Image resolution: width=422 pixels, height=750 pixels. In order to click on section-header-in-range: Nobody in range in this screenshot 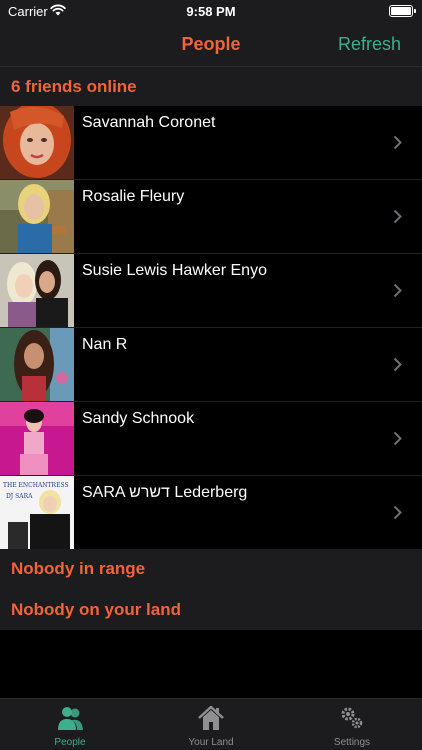, I will do `click(211, 569)`.